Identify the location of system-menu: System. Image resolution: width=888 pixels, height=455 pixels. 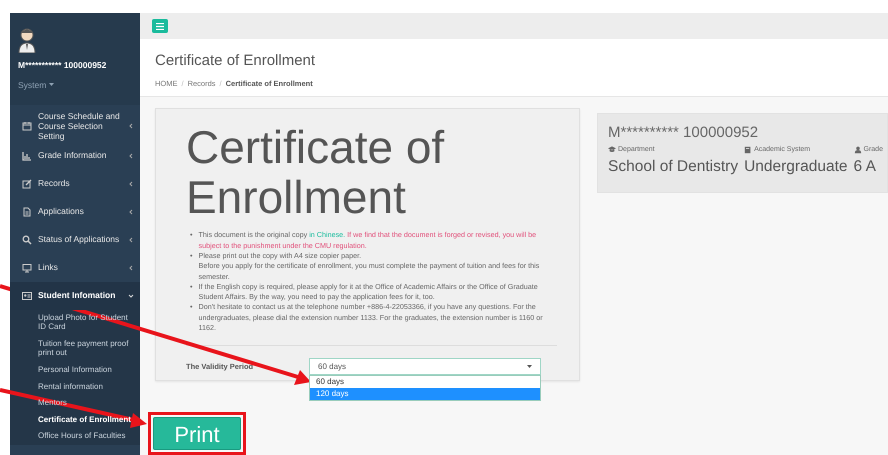
(36, 85).